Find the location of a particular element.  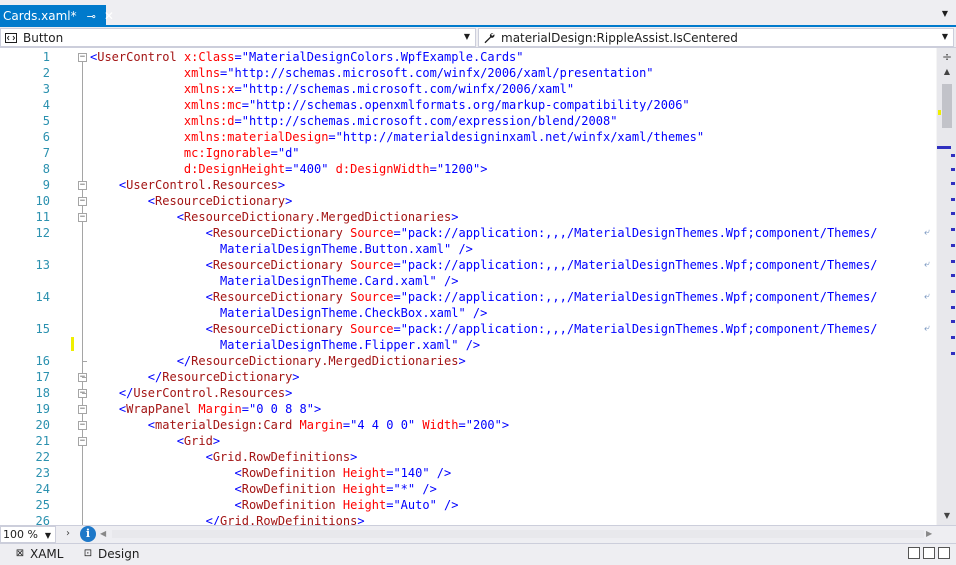

pin-icon: ⊸ is located at coordinates (91, 16).